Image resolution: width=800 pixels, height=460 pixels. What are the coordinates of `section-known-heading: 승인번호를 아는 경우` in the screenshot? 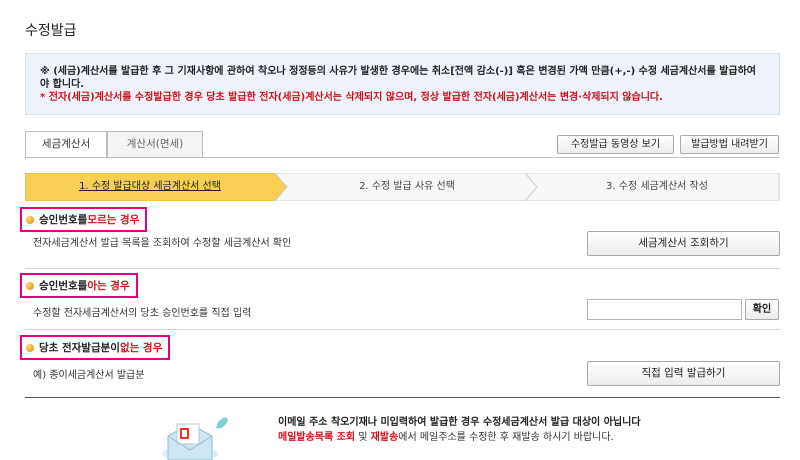 It's located at (79, 285).